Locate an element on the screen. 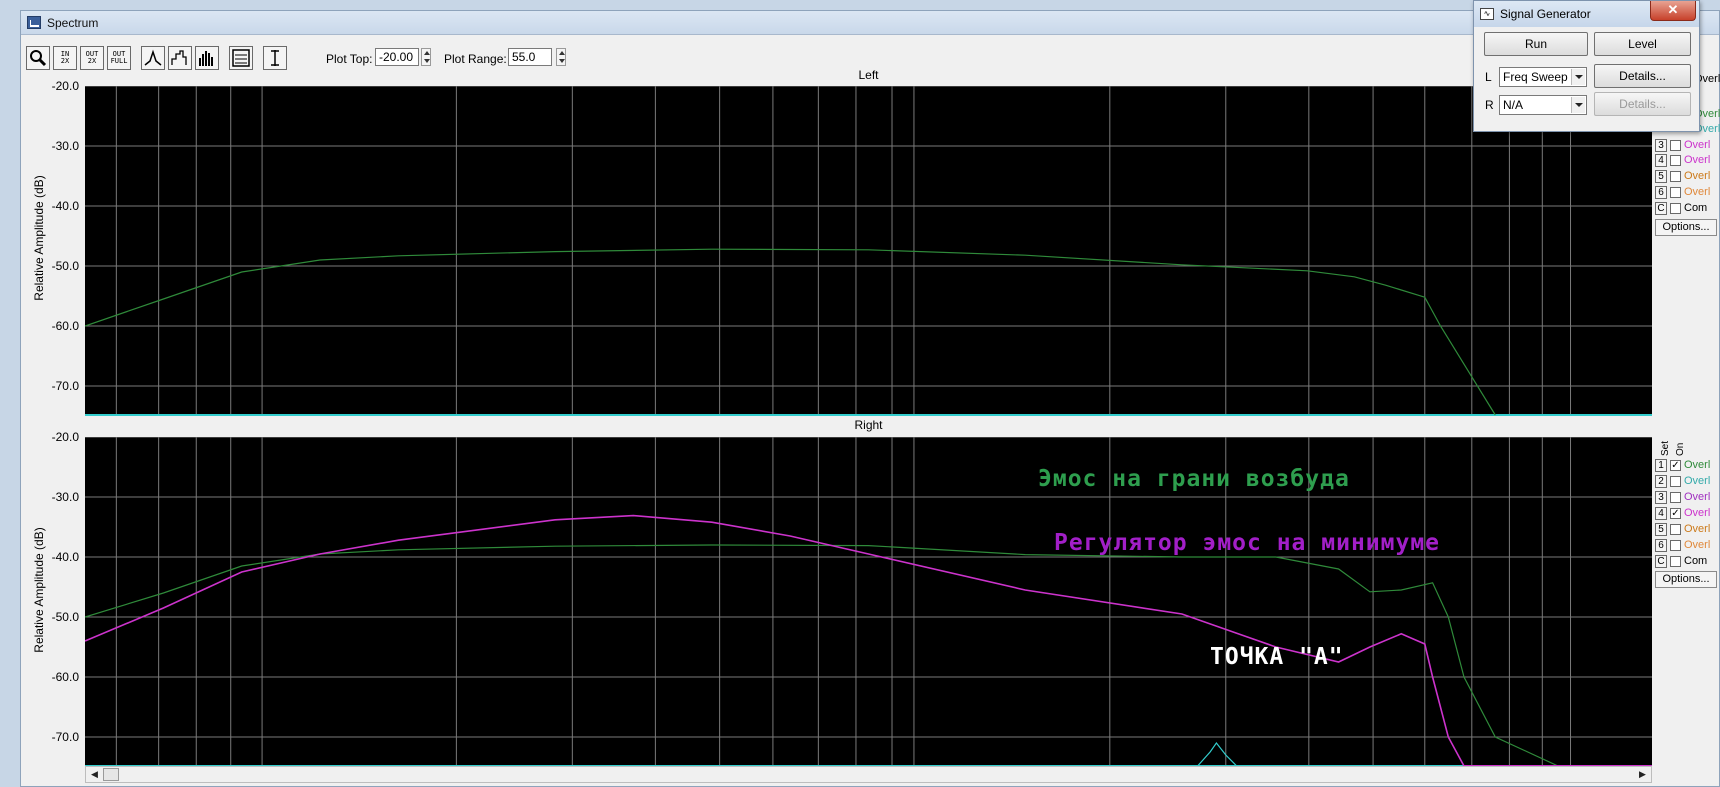 The height and width of the screenshot is (787, 1720). set-column-label: Set is located at coordinates (1665, 448).